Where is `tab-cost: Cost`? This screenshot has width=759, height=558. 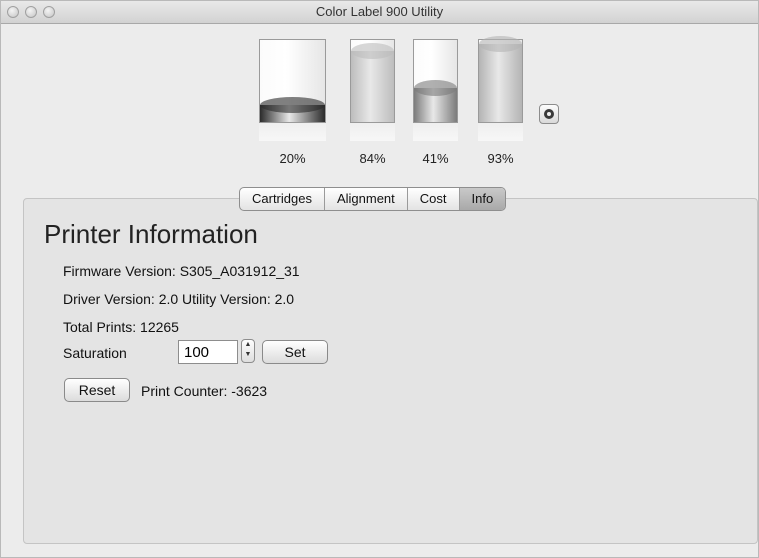
tab-cost: Cost is located at coordinates (434, 199).